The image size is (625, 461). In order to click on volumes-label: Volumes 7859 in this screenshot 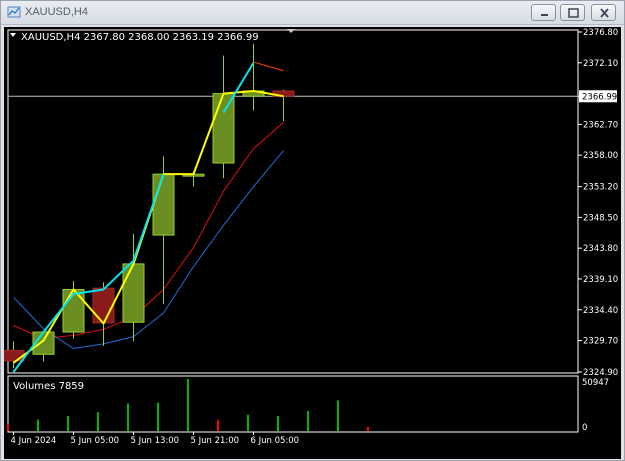, I will do `click(48, 386)`.